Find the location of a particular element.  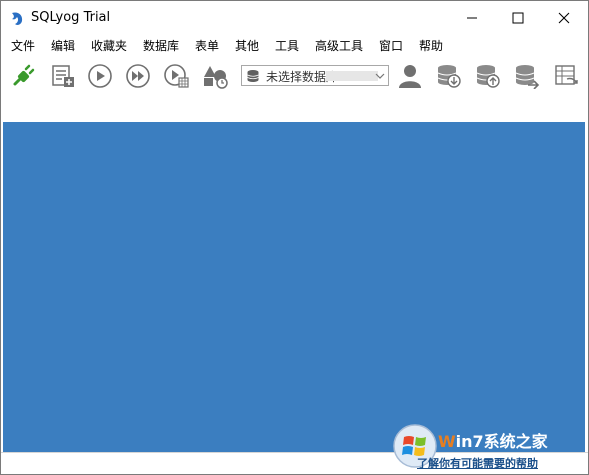

maximize-icon is located at coordinates (518, 18).